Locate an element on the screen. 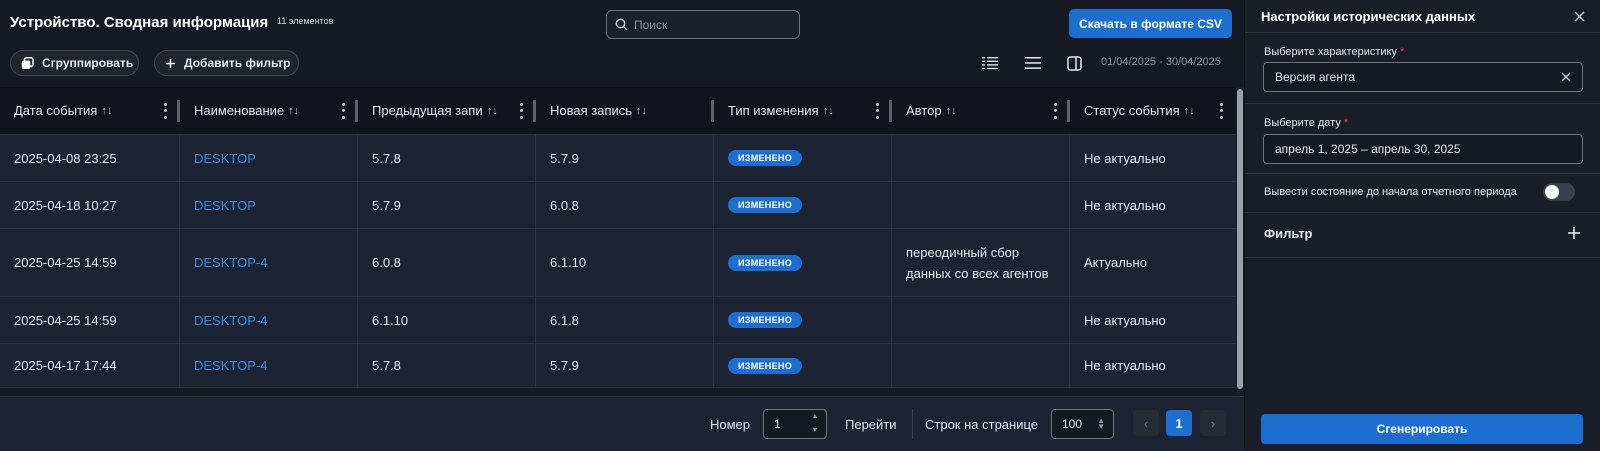 The image size is (1600, 451). column-header-previous: Предыдущая запи ↑↓ is located at coordinates (447, 111).